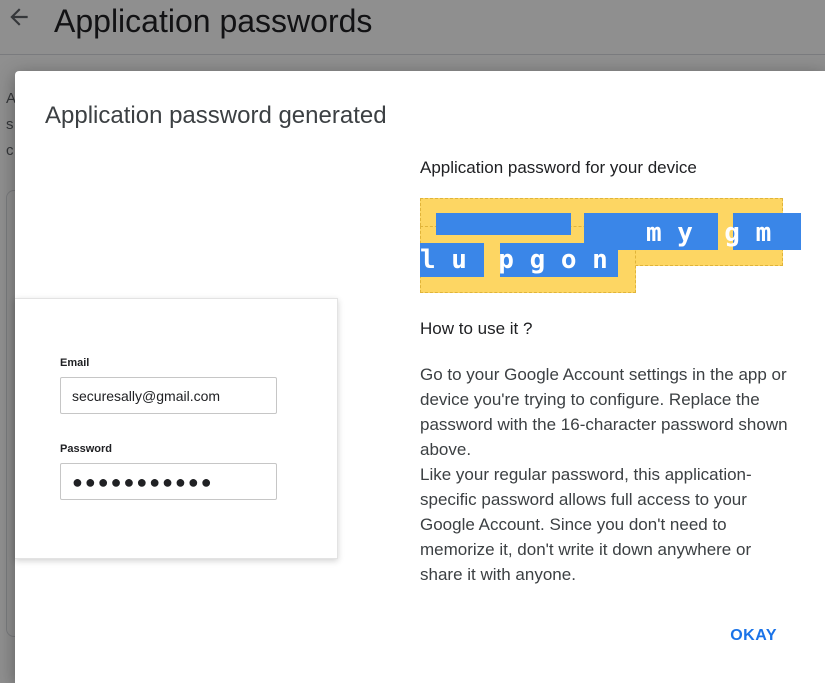 This screenshot has width=825, height=683. Describe the element at coordinates (753, 636) in the screenshot. I see `okay-button: OKAY` at that location.